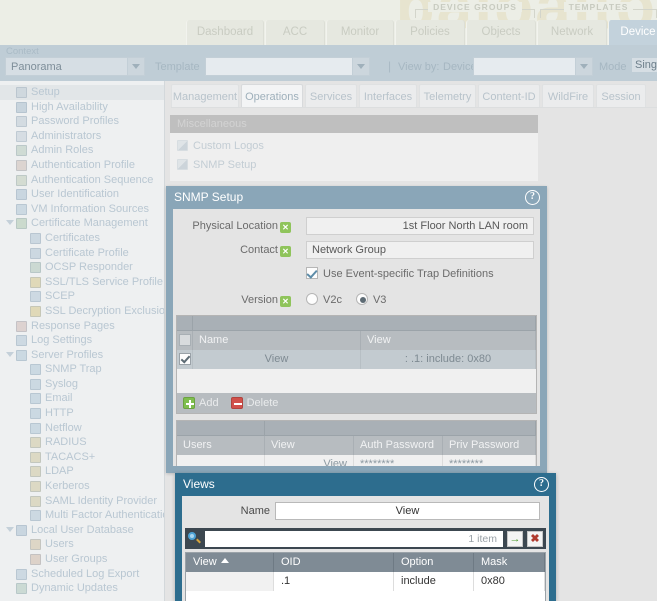 The image size is (657, 601). I want to click on sidebar-item-ocsp-responder: OCSP Responder, so click(82, 267).